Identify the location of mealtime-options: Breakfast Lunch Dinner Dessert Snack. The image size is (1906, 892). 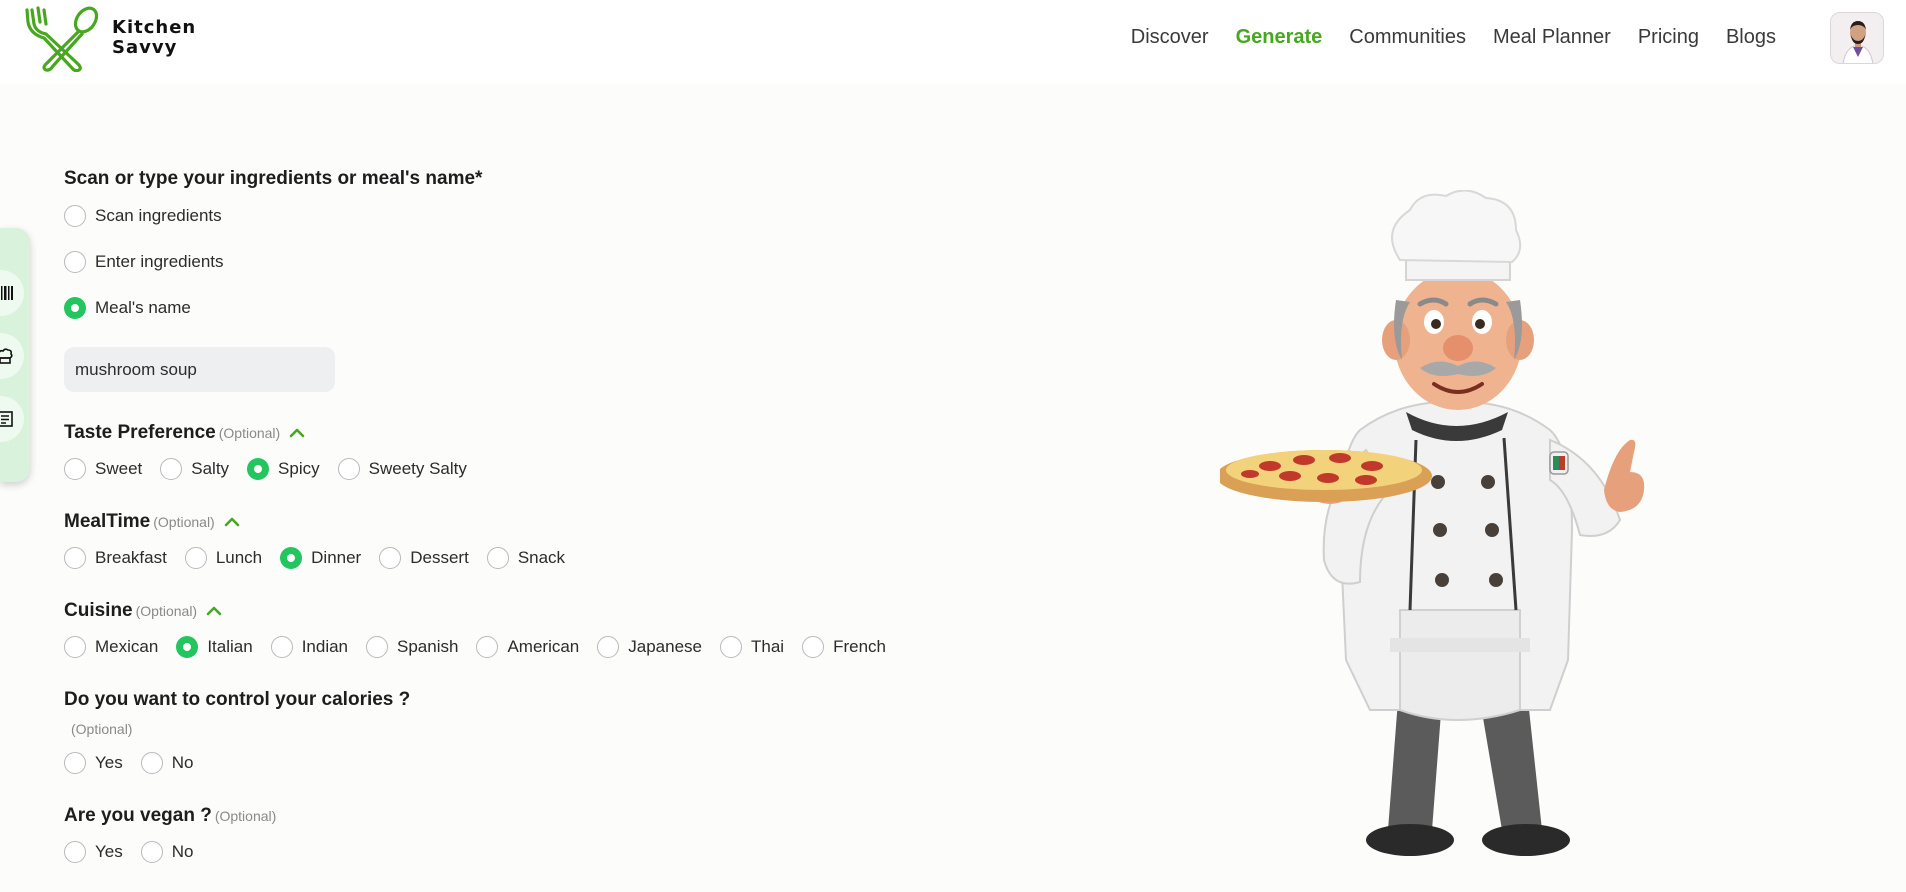
(323, 558).